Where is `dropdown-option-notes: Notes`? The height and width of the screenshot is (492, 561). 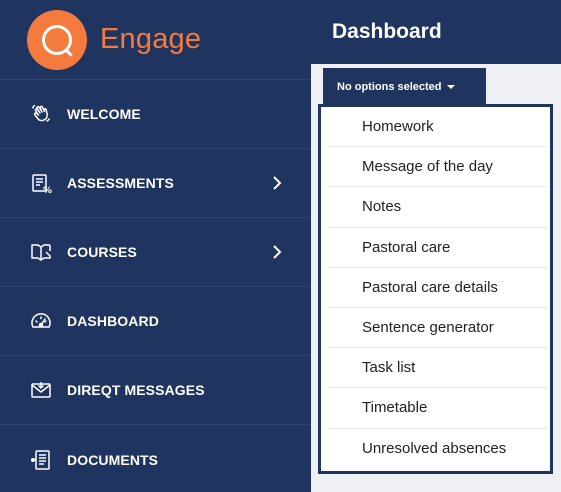 dropdown-option-notes: Notes is located at coordinates (438, 207).